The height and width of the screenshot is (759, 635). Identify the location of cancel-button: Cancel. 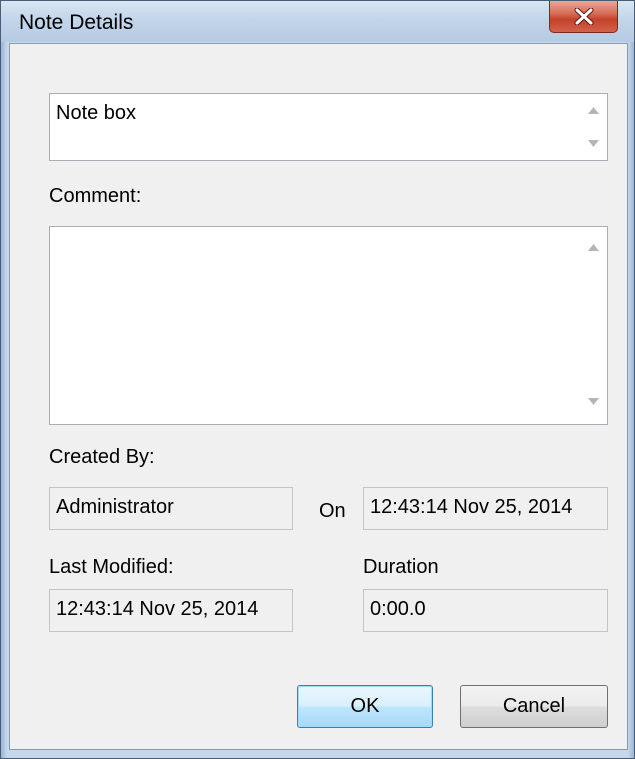
(534, 706).